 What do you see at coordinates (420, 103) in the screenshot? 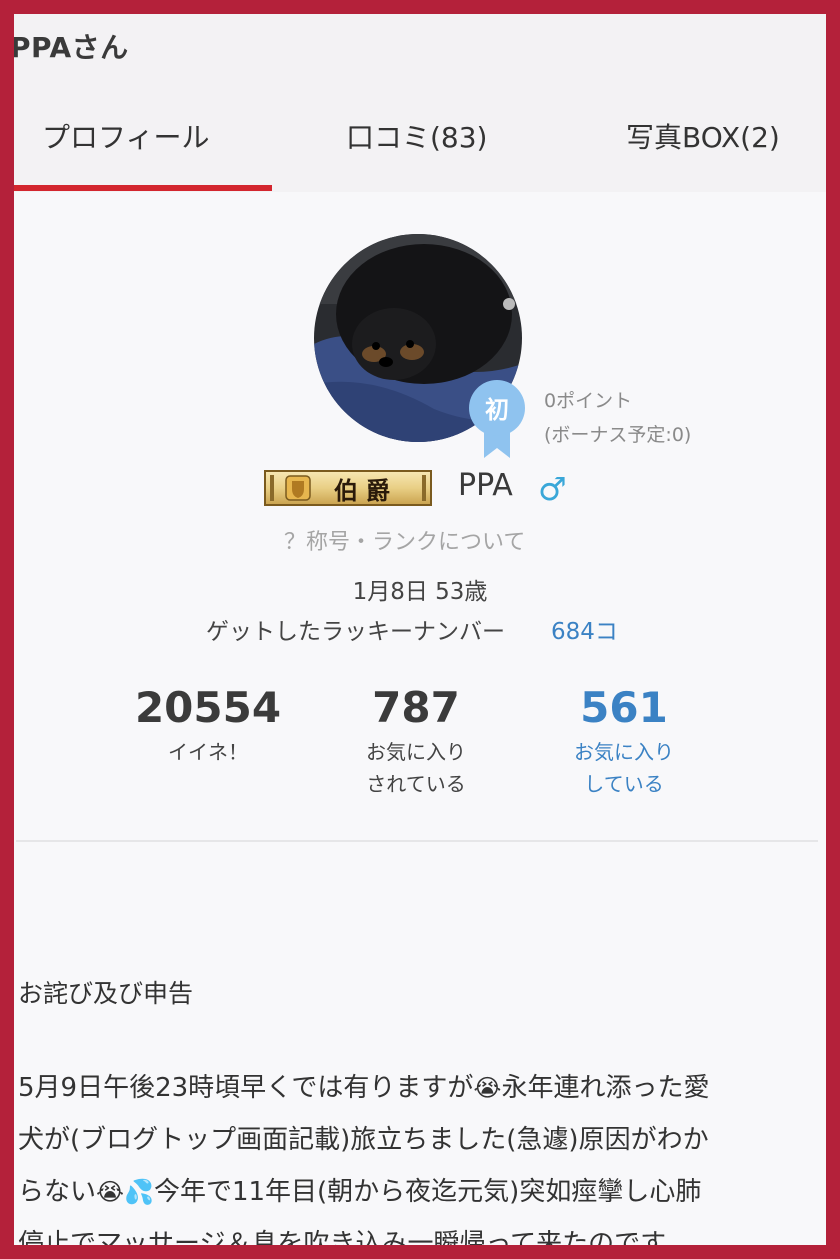
I see `profile-header: PPAさん プロフィール 口コミ(83) 写真BOX(2)` at bounding box center [420, 103].